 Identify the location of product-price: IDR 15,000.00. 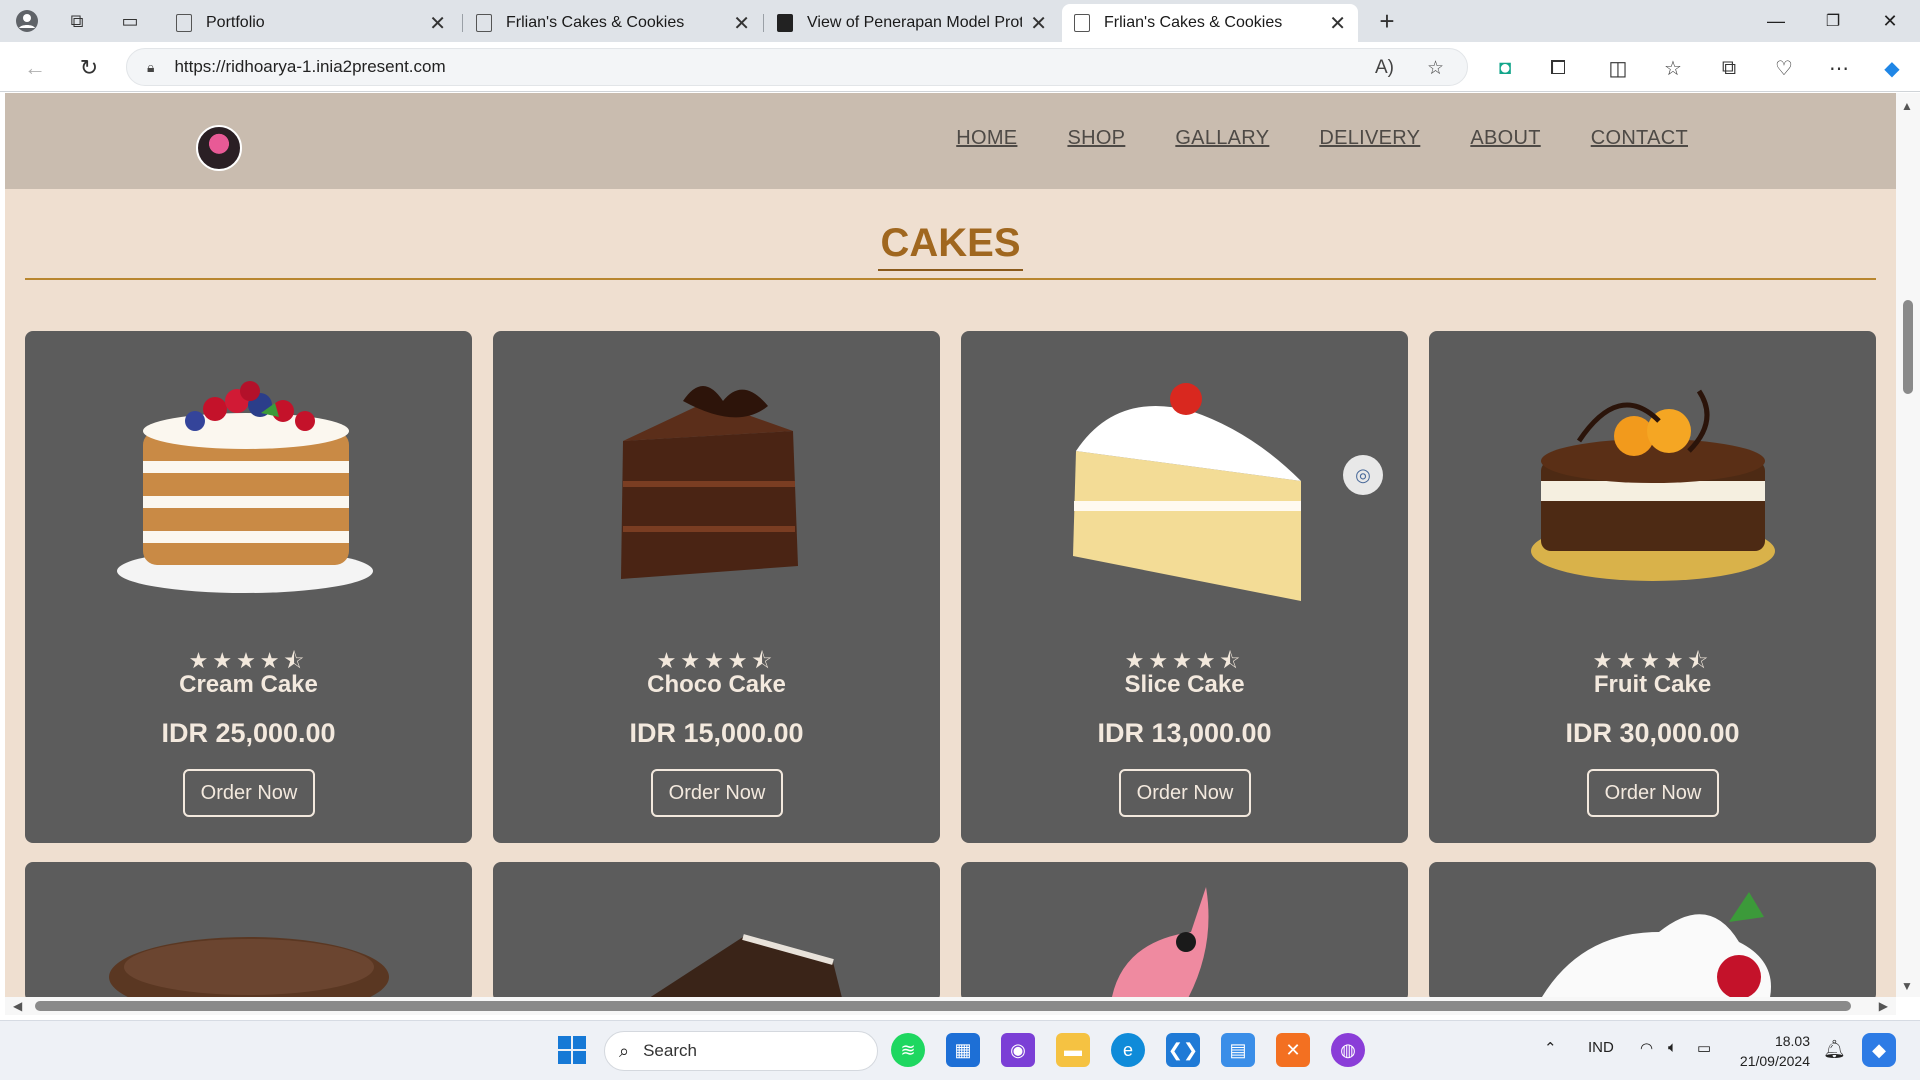
(716, 733).